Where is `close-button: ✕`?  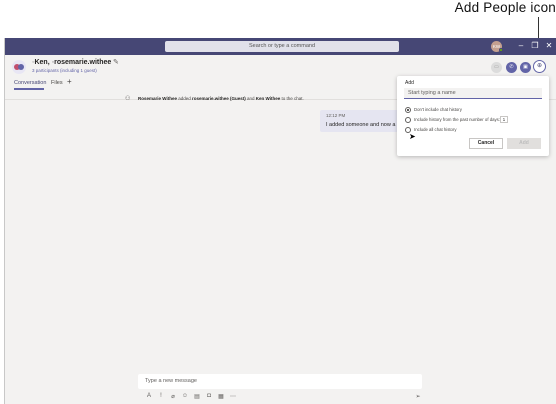 close-button: ✕ is located at coordinates (549, 46).